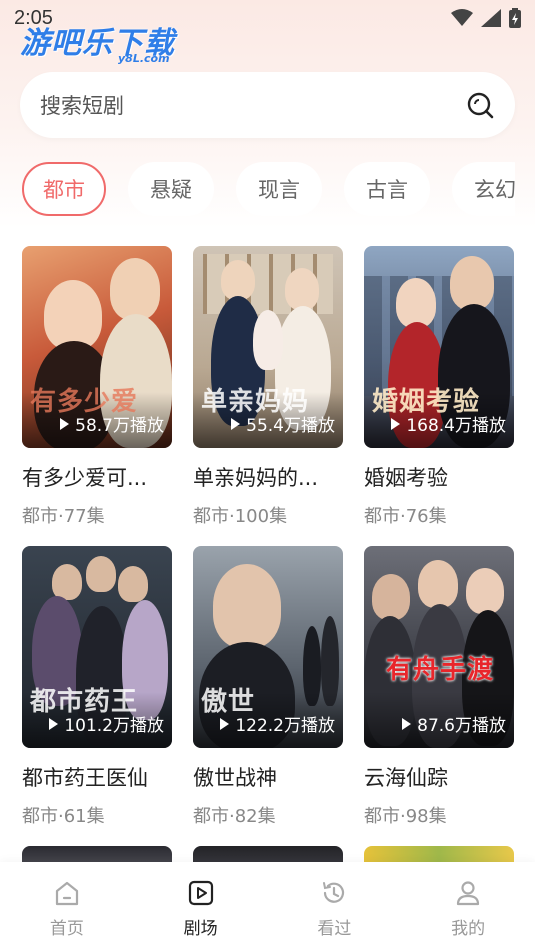 The height and width of the screenshot is (951, 535). I want to click on drama-title: 云海仙踪, so click(406, 778).